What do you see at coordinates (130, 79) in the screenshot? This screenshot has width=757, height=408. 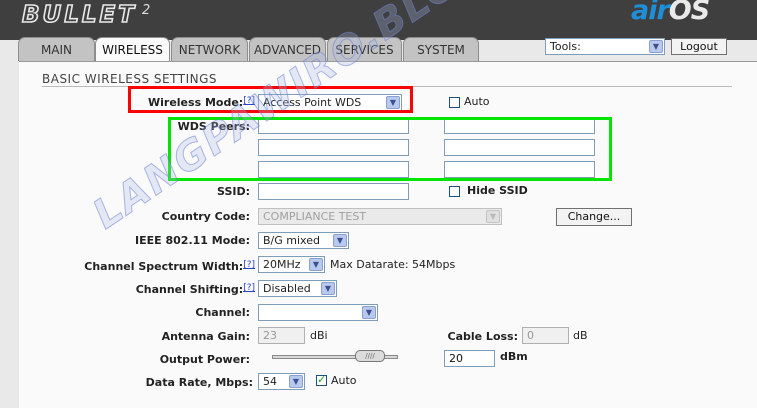 I see `section-title: BASIC WIRELESS SETTINGS` at bounding box center [130, 79].